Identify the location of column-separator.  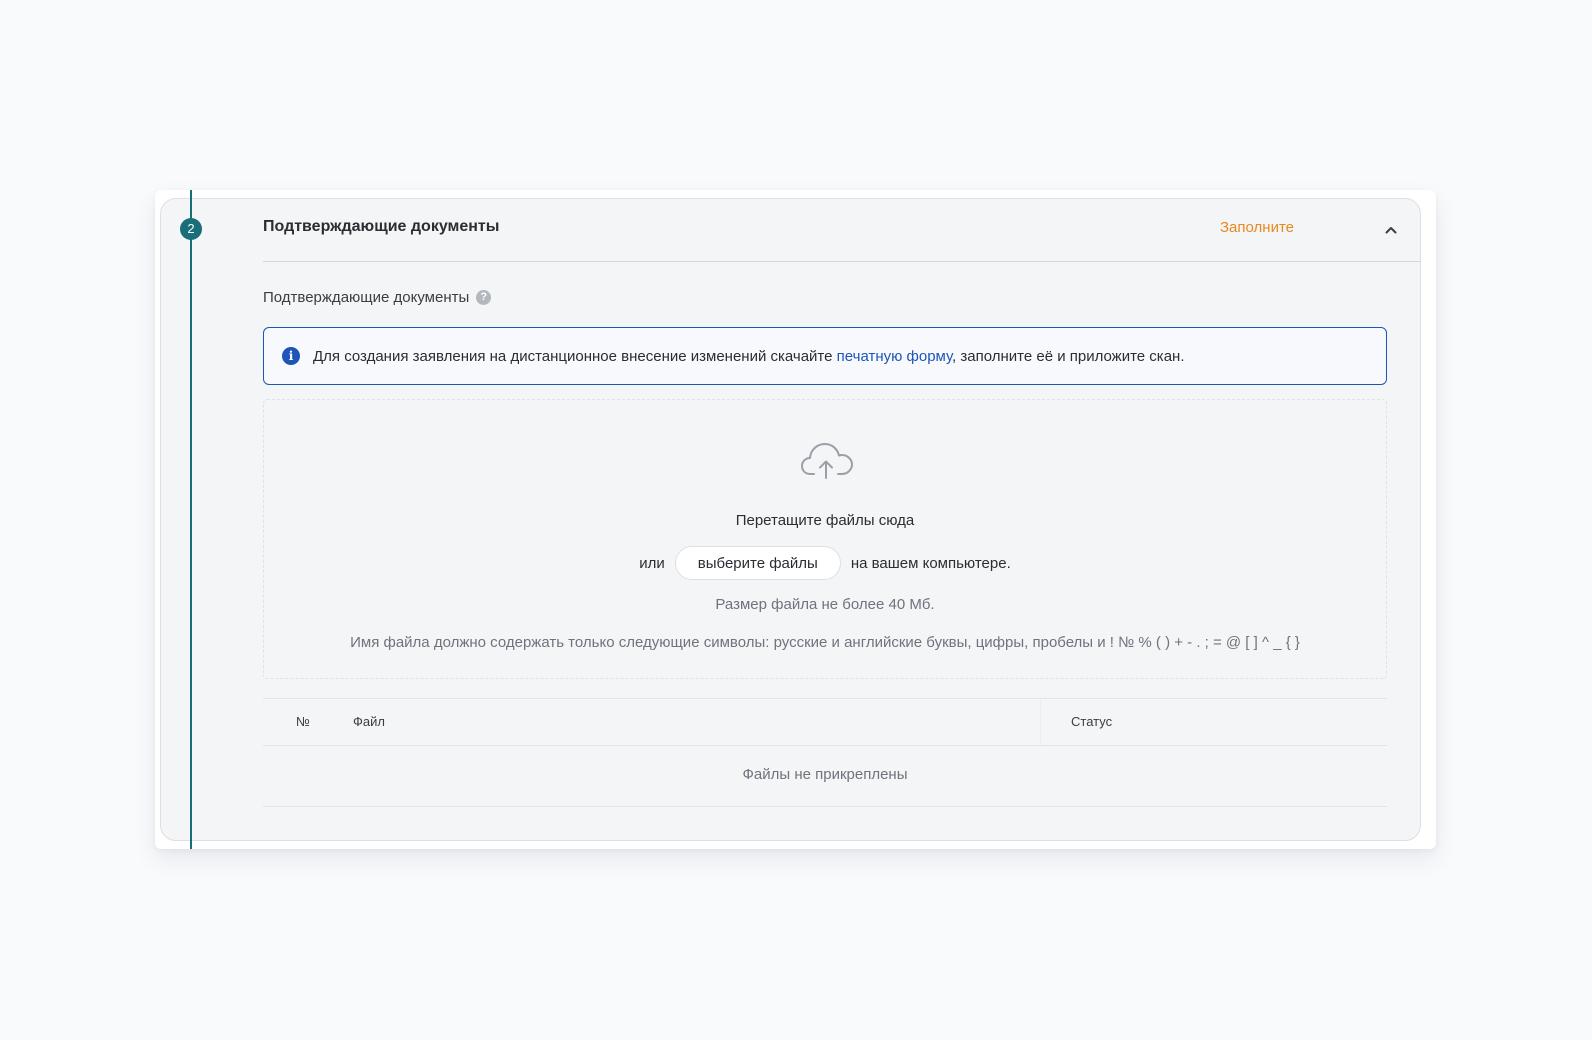
(1040, 722).